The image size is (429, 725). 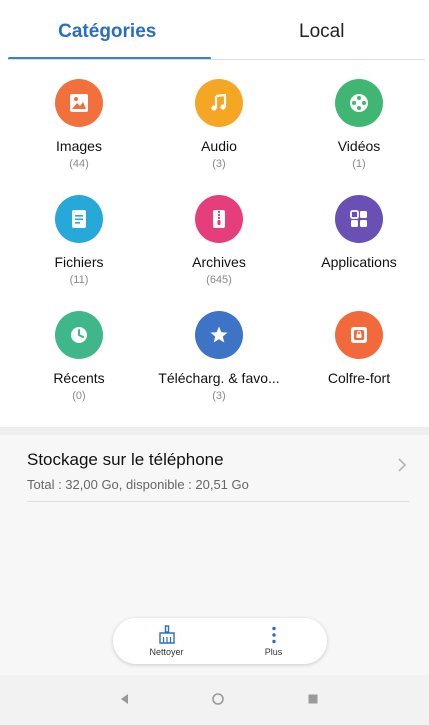 I want to click on clock-icon, so click(x=79, y=335).